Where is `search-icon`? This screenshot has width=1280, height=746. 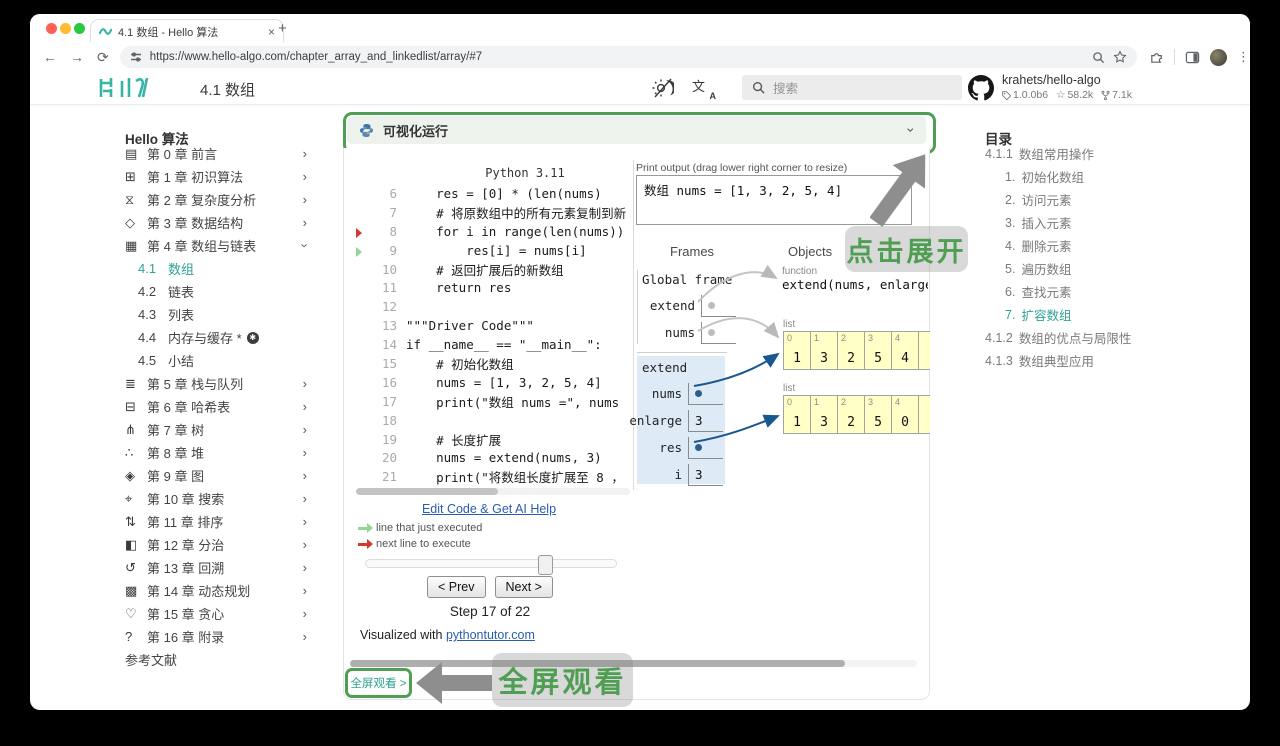
search-icon is located at coordinates (758, 87).